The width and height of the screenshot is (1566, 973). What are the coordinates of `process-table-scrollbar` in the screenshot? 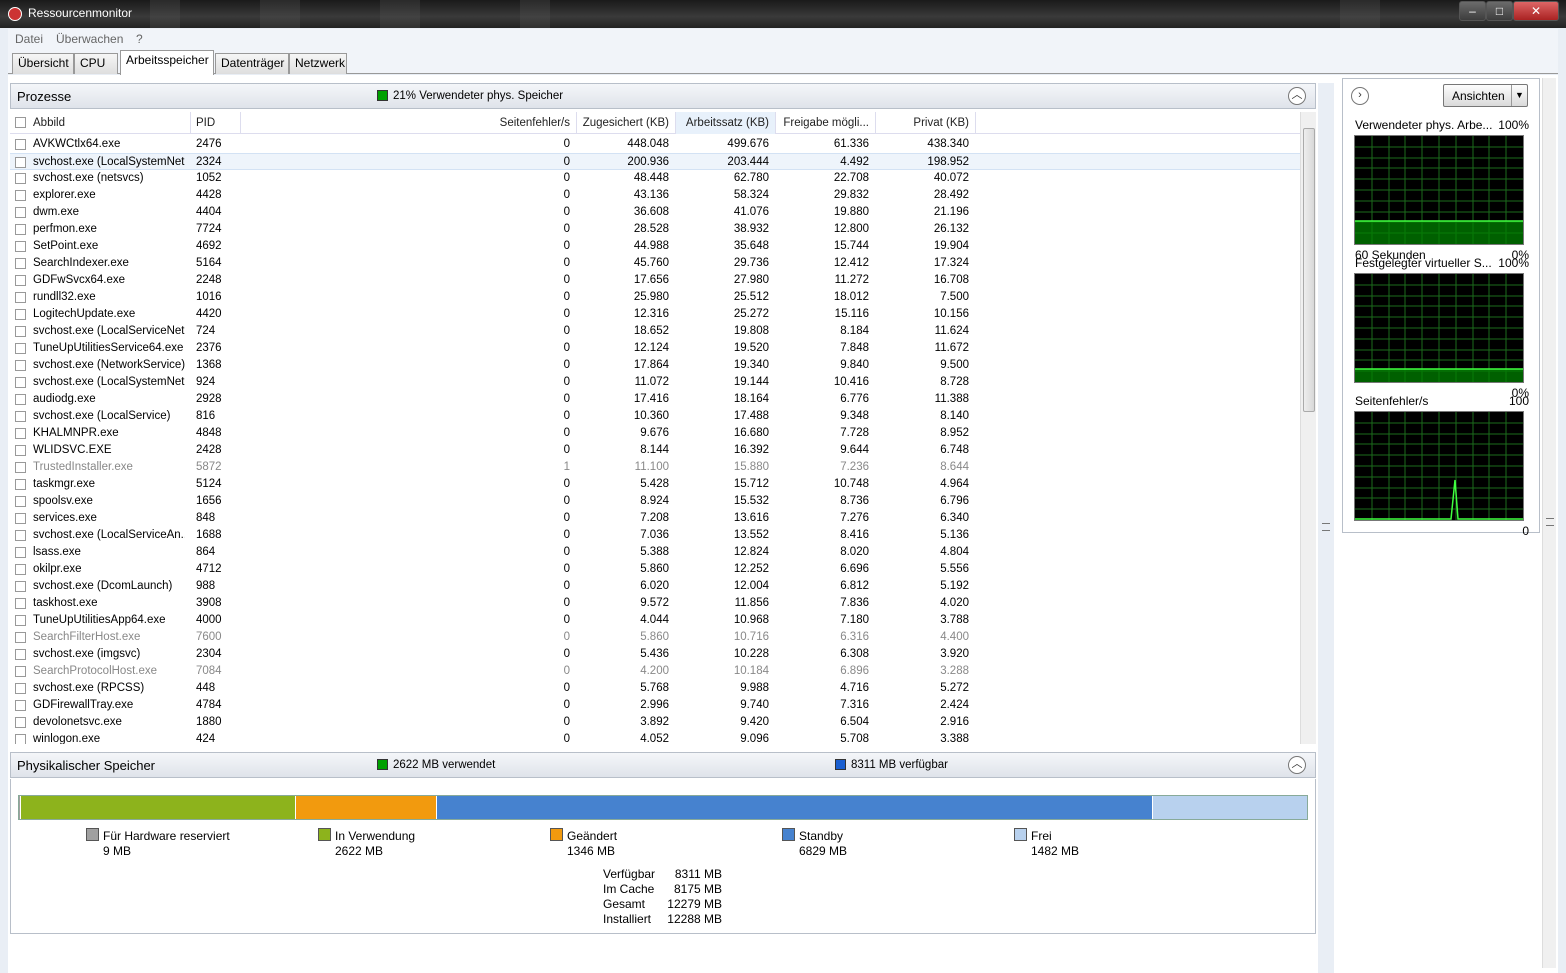 It's located at (1308, 428).